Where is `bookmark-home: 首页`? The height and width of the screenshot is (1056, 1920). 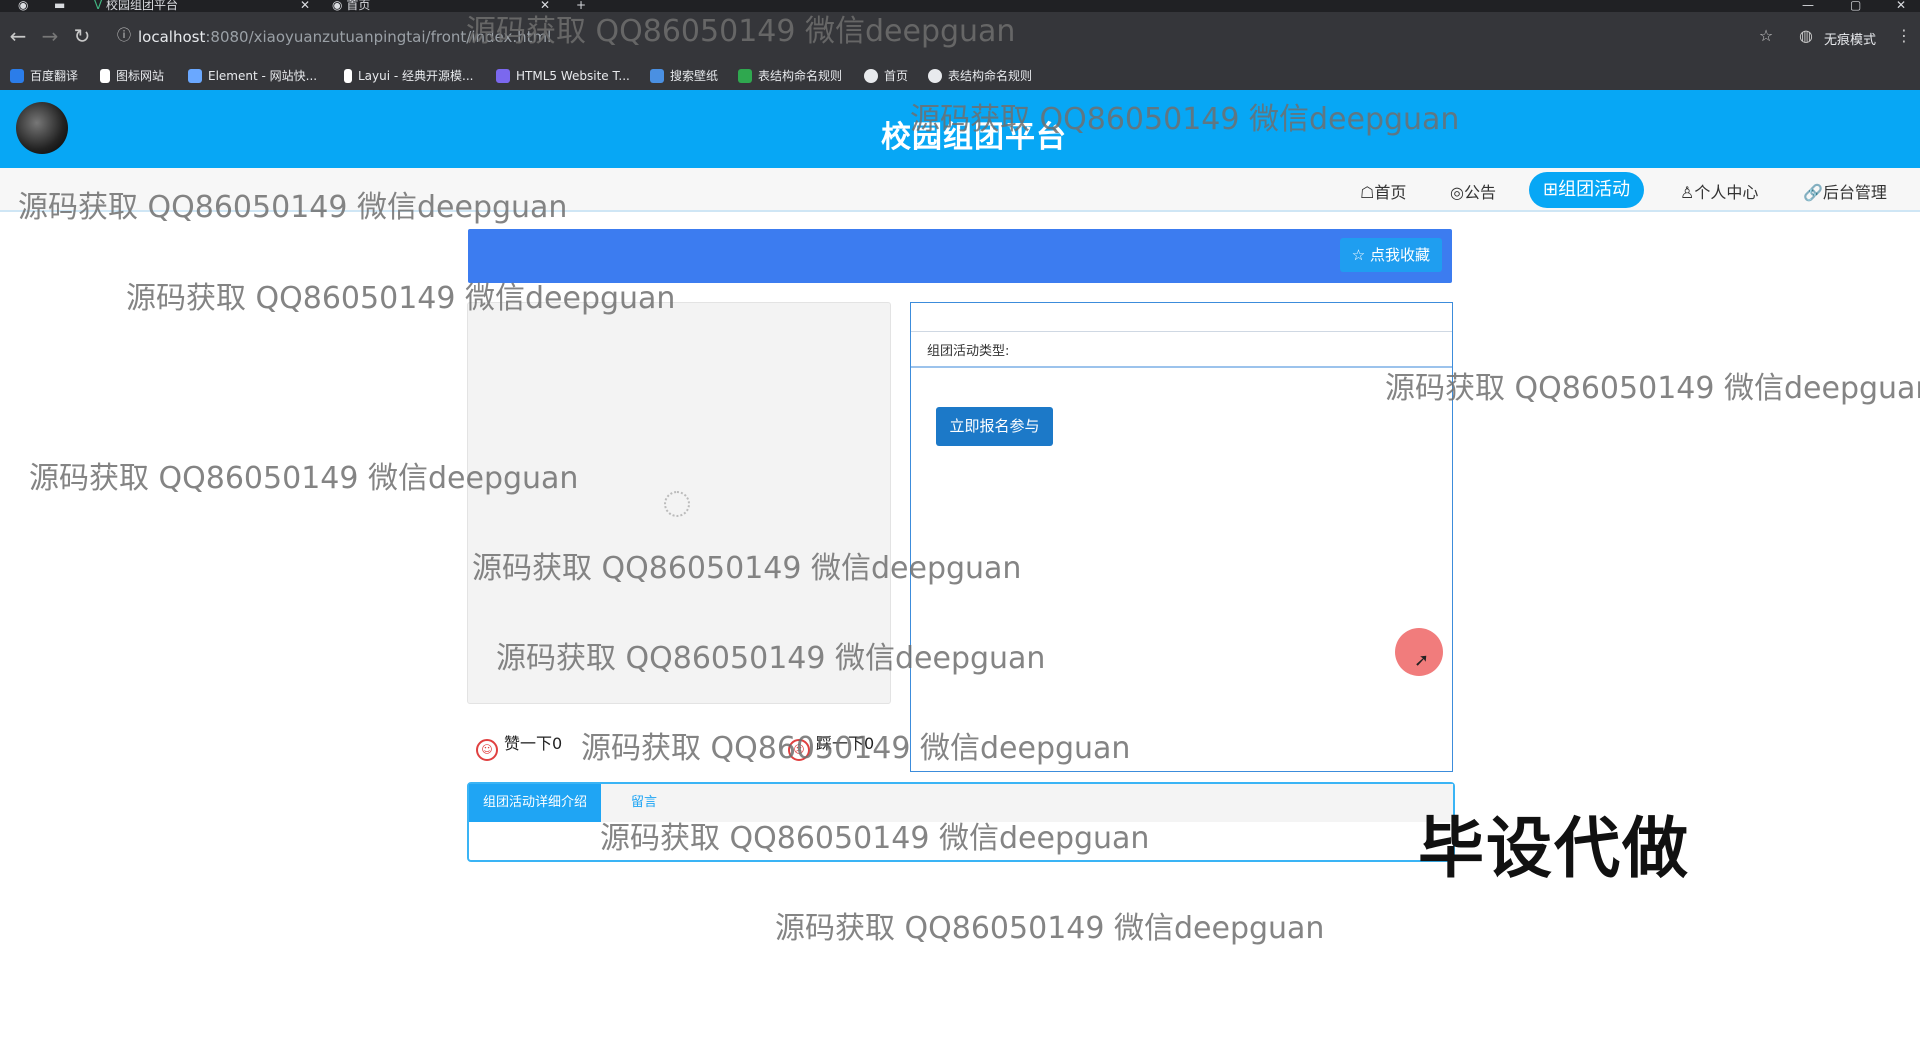
bookmark-home: 首页 is located at coordinates (886, 76).